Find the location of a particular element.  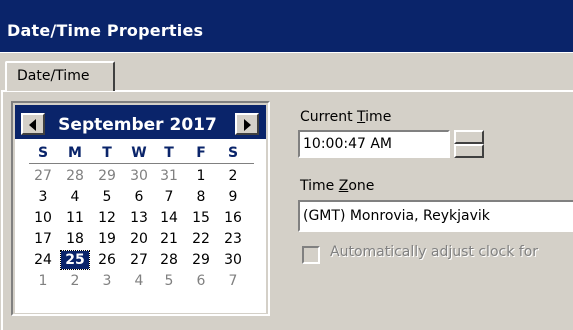

time-zone-select: (GMT) Monrovia, Reykjavik is located at coordinates (435, 216).